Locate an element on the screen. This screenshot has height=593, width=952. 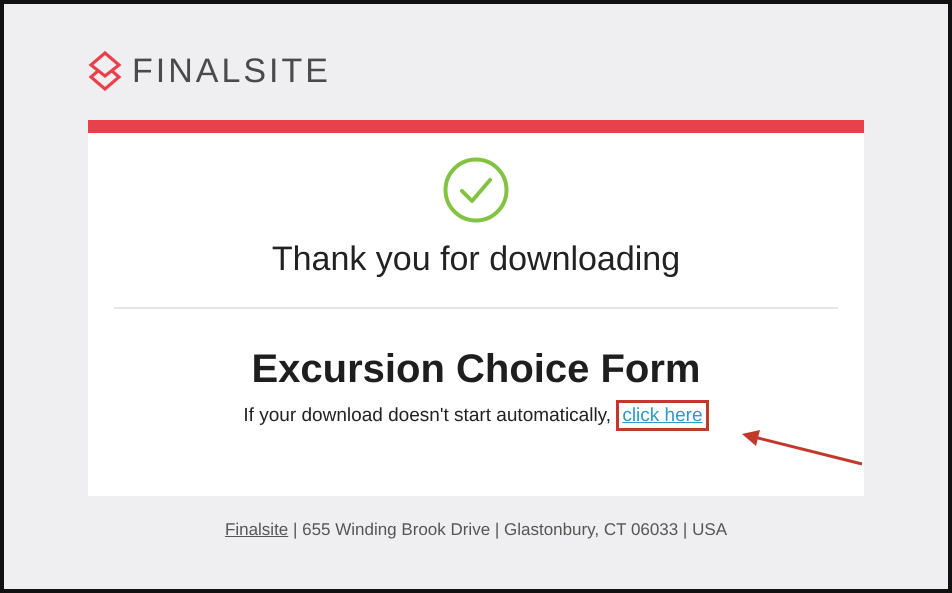
finalsite-link: Finalsite is located at coordinates (256, 529).